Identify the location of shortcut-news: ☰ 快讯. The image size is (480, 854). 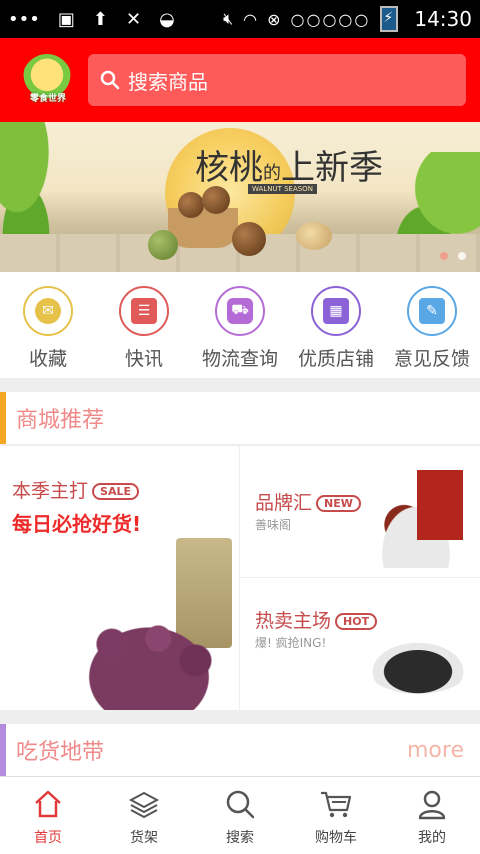
(144, 325).